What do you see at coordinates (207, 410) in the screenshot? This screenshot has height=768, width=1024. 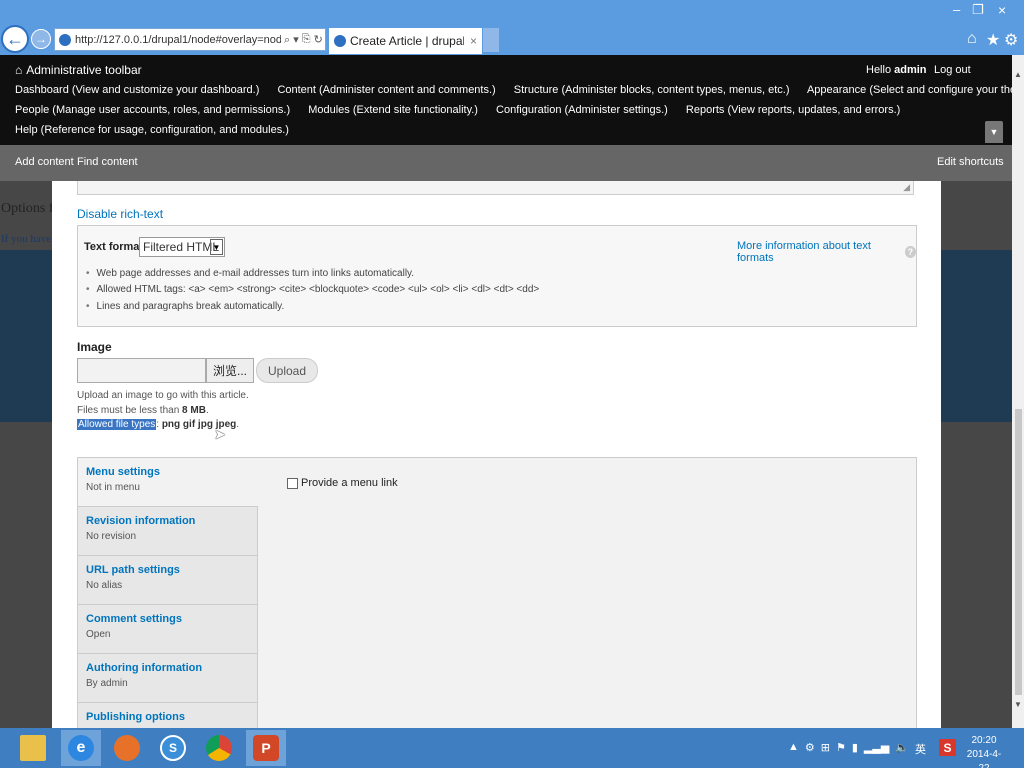 I see `size-suffix: .` at bounding box center [207, 410].